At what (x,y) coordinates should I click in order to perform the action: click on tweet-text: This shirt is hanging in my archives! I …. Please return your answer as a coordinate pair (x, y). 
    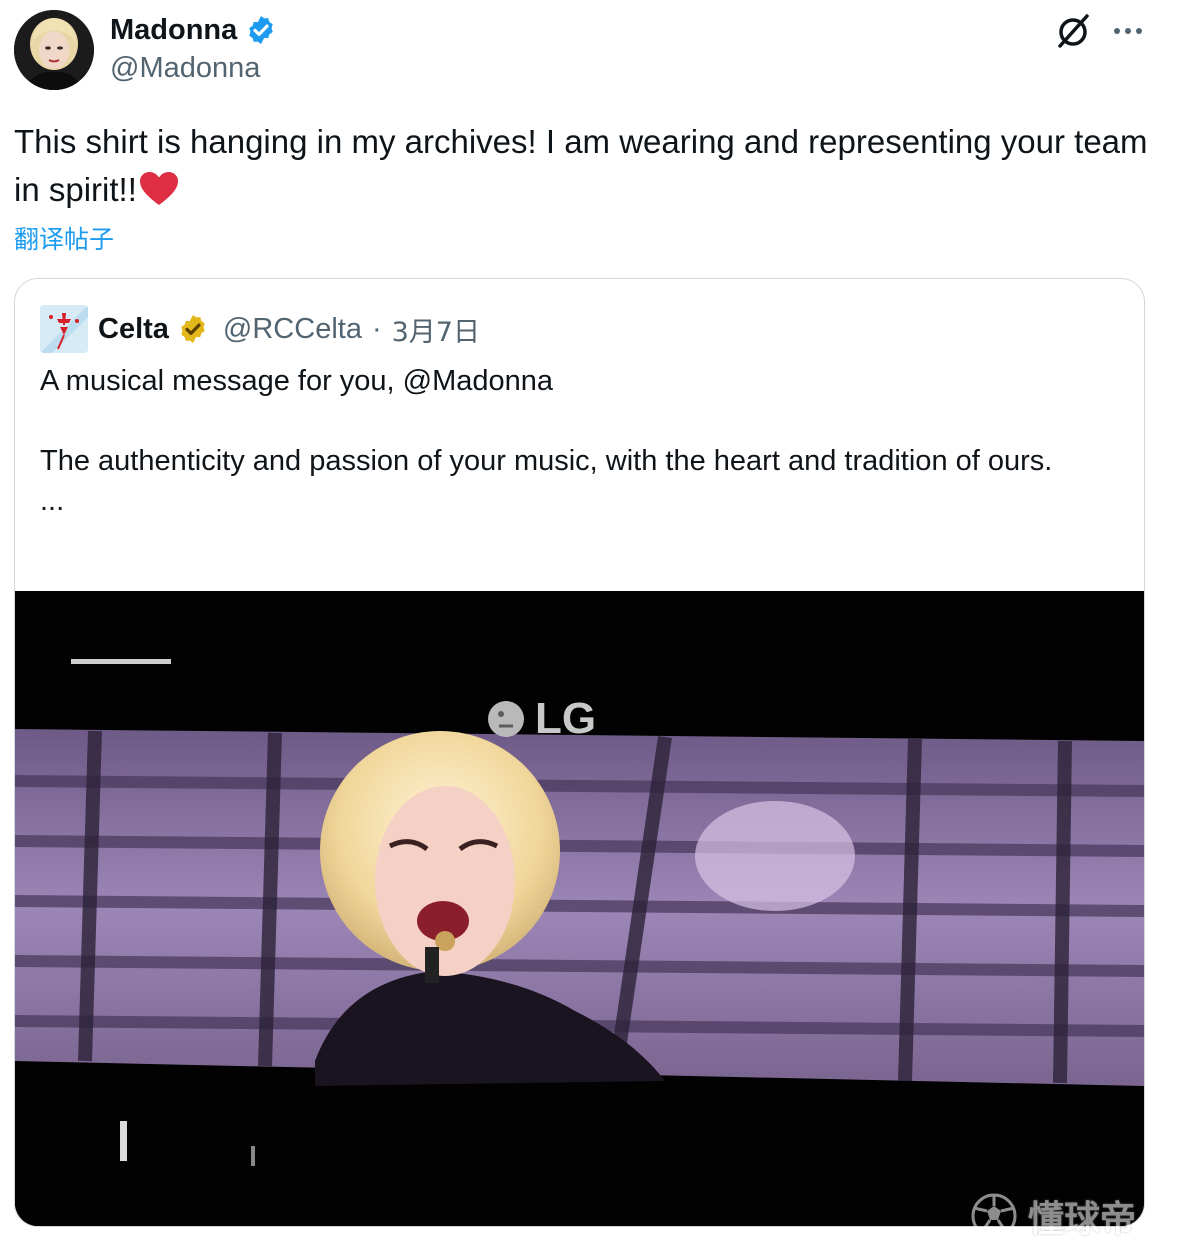
    Looking at the image, I should click on (584, 169).